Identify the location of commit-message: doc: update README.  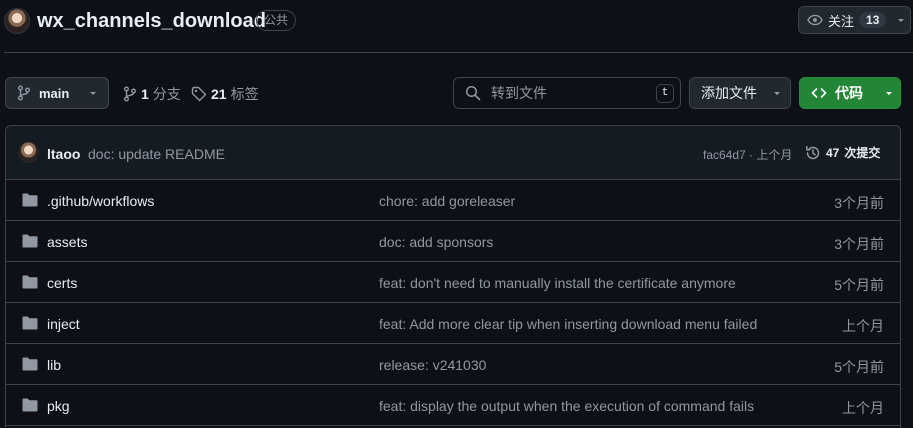
(156, 154).